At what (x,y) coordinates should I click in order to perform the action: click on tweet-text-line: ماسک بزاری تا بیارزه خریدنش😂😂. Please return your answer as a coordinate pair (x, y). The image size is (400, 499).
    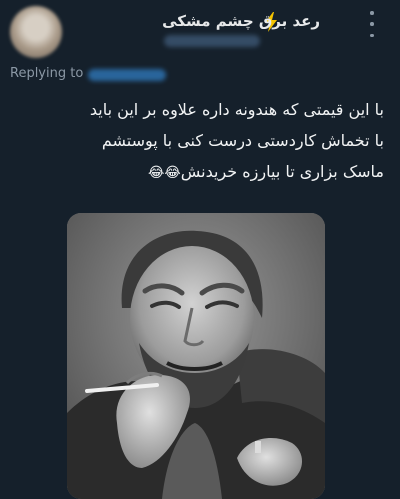
    Looking at the image, I should click on (199, 172).